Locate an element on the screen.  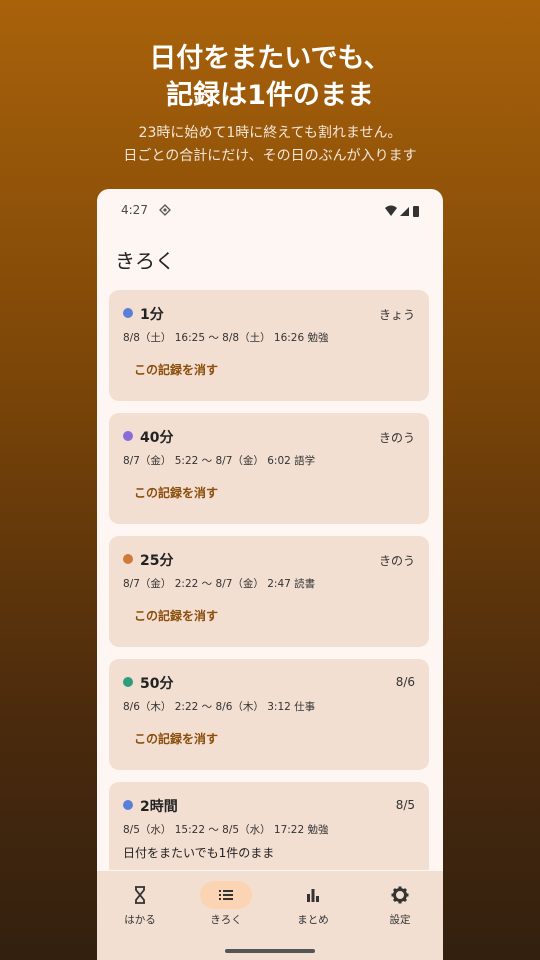
wifi-icon is located at coordinates (391, 210).